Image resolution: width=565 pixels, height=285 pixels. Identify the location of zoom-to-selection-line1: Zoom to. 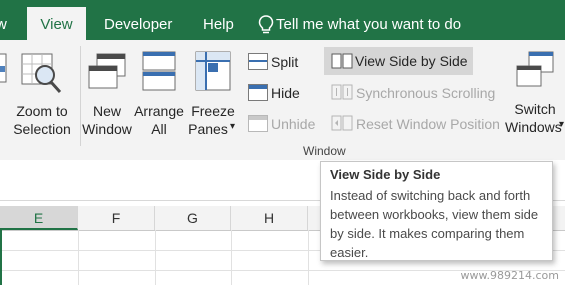
(42, 111).